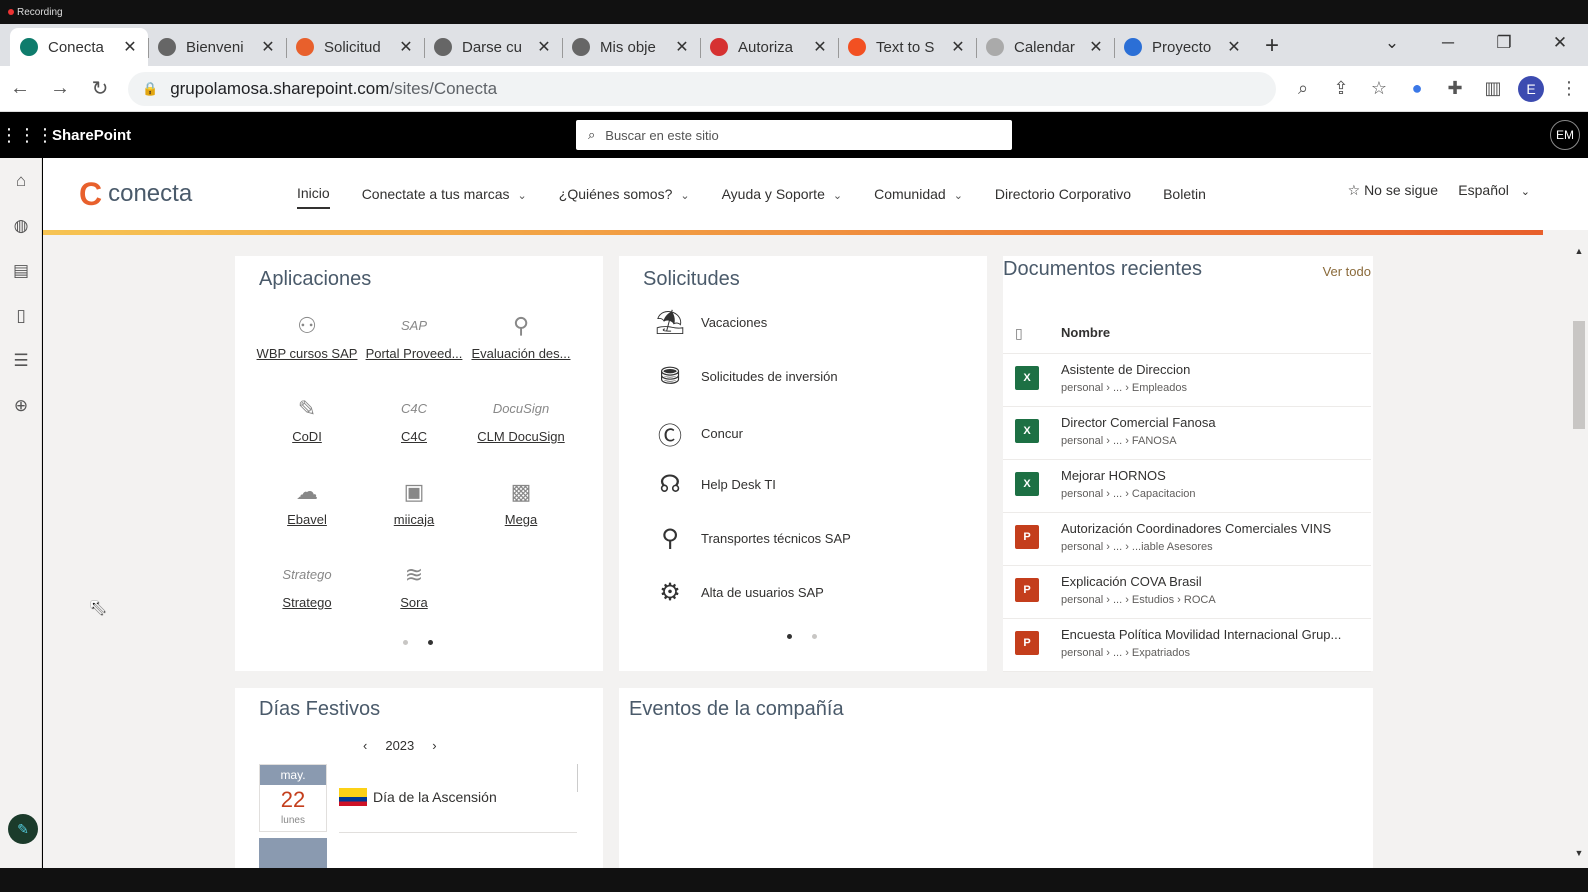 The image size is (1588, 892). I want to click on nav-item: Ayuda y Soporte ⌄, so click(782, 194).